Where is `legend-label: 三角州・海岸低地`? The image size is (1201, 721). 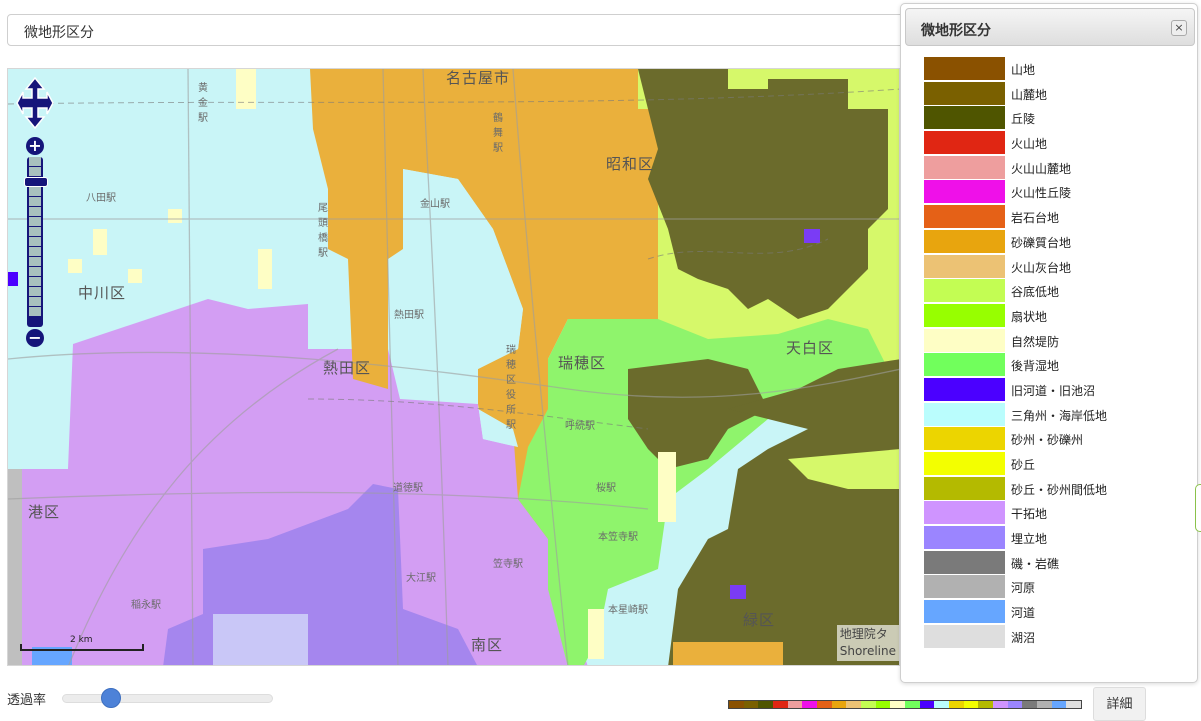
legend-label: 三角州・海岸低地 is located at coordinates (1059, 415).